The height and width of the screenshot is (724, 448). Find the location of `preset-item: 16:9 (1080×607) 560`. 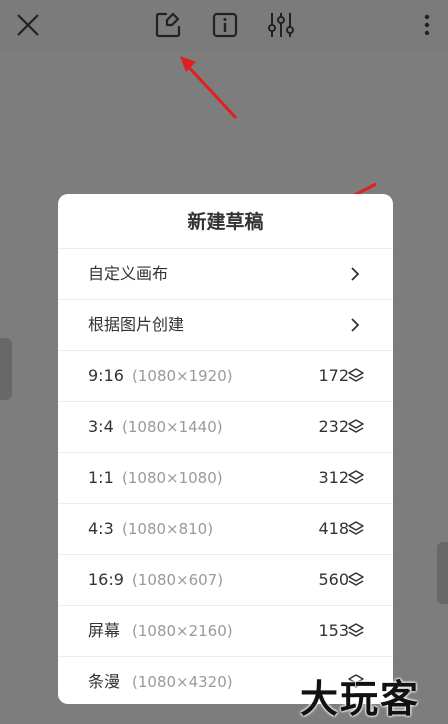

preset-item: 16:9 (1080×607) 560 is located at coordinates (225, 580).